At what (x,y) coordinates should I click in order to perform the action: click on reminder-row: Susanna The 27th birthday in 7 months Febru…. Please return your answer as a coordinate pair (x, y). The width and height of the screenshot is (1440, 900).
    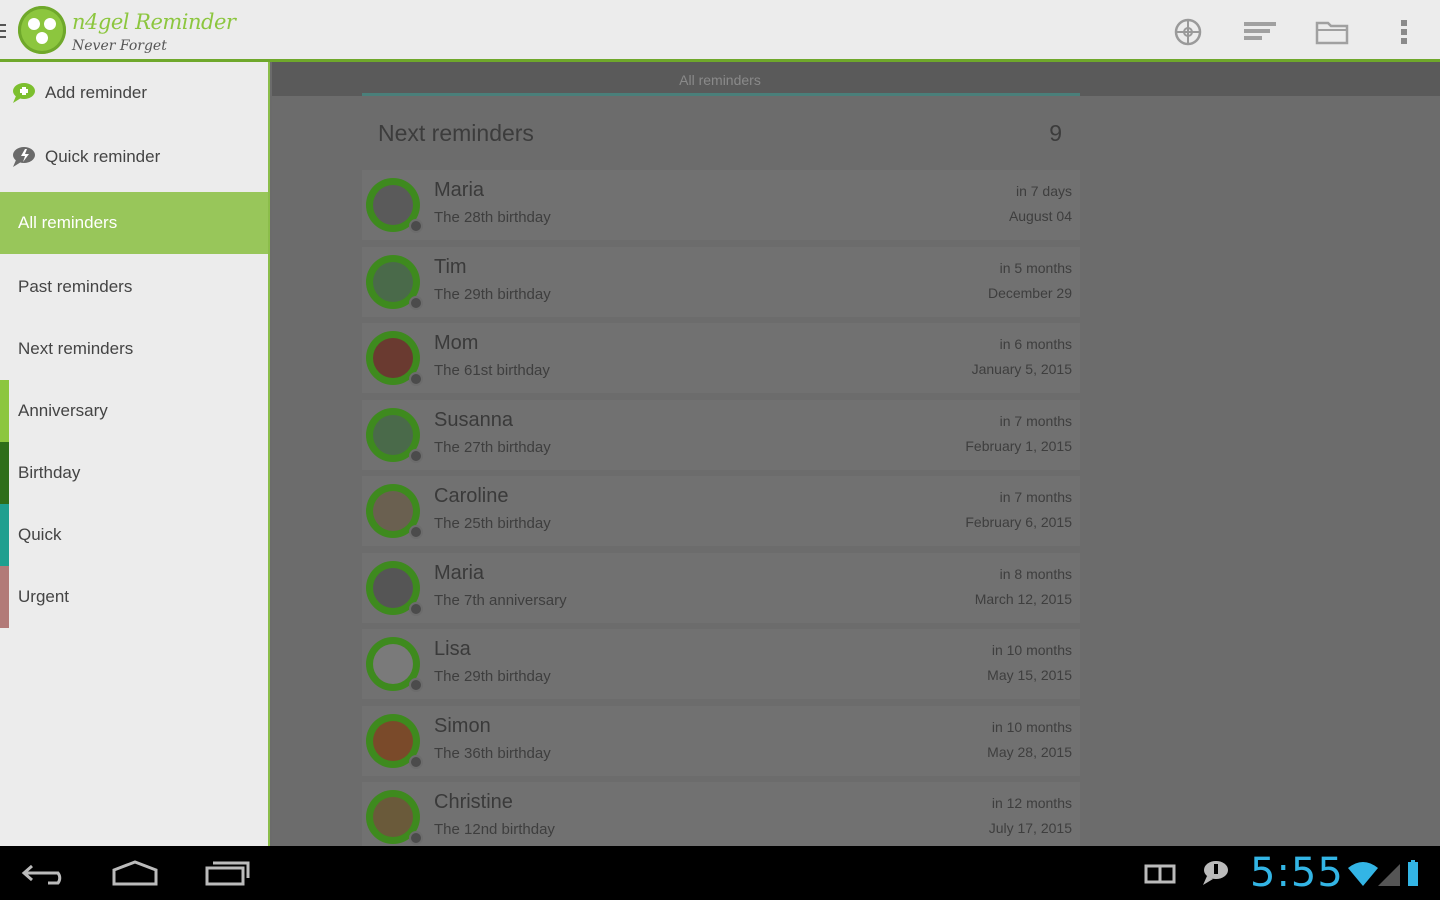
    Looking at the image, I should click on (721, 434).